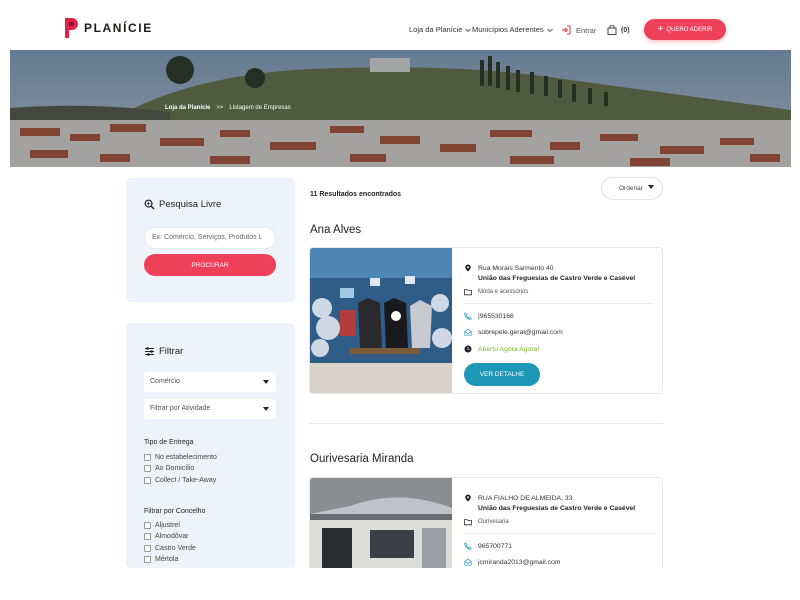 Image resolution: width=800 pixels, height=600 pixels. I want to click on breadcrumb: Loja da Planície >> Listagem de Empresas, so click(228, 108).